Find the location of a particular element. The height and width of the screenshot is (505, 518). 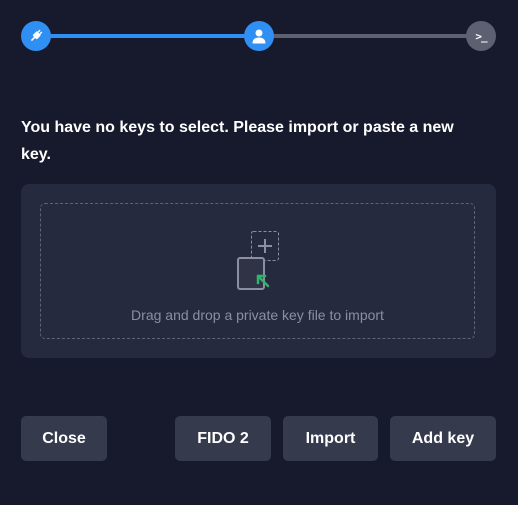

add-key-button: Add key is located at coordinates (443, 438).